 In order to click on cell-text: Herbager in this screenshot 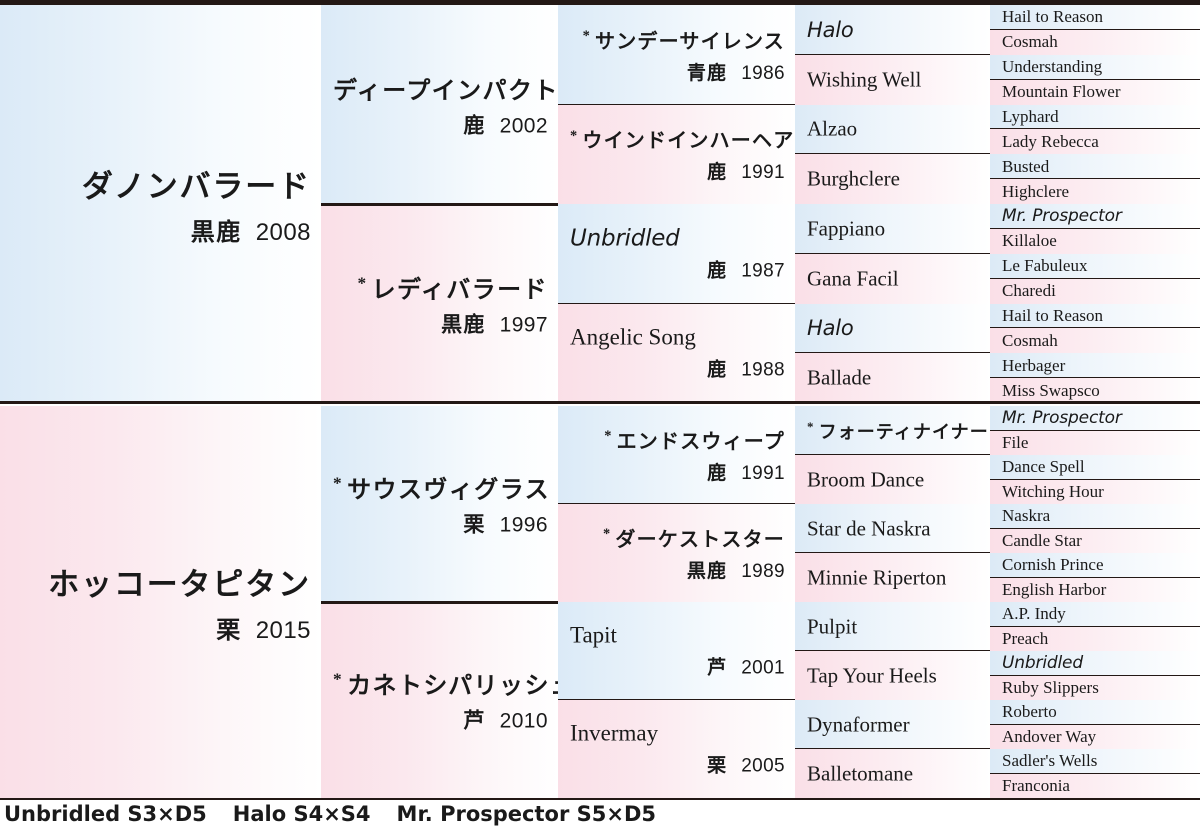, I will do `click(1095, 366)`.